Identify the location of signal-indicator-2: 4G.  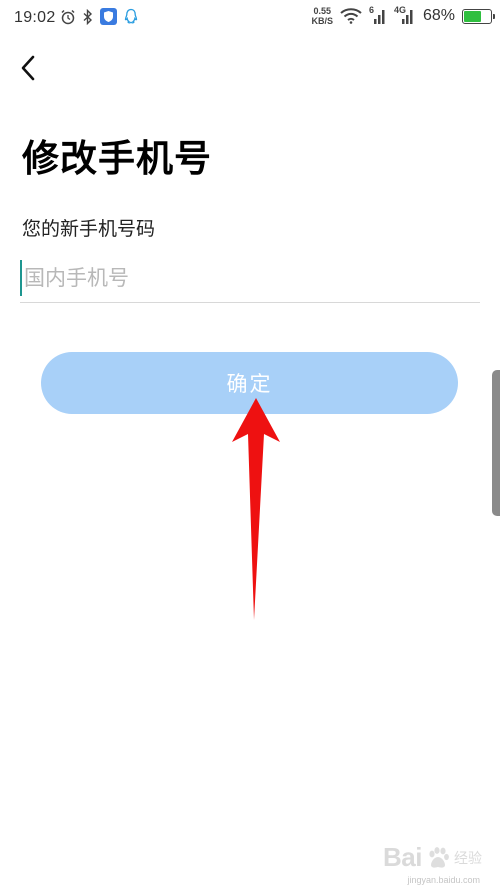
(405, 15).